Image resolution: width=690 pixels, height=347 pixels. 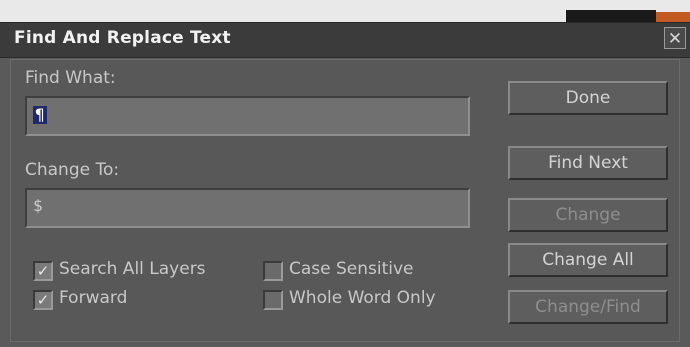 What do you see at coordinates (70, 78) in the screenshot?
I see `find-what-label: Find What:` at bounding box center [70, 78].